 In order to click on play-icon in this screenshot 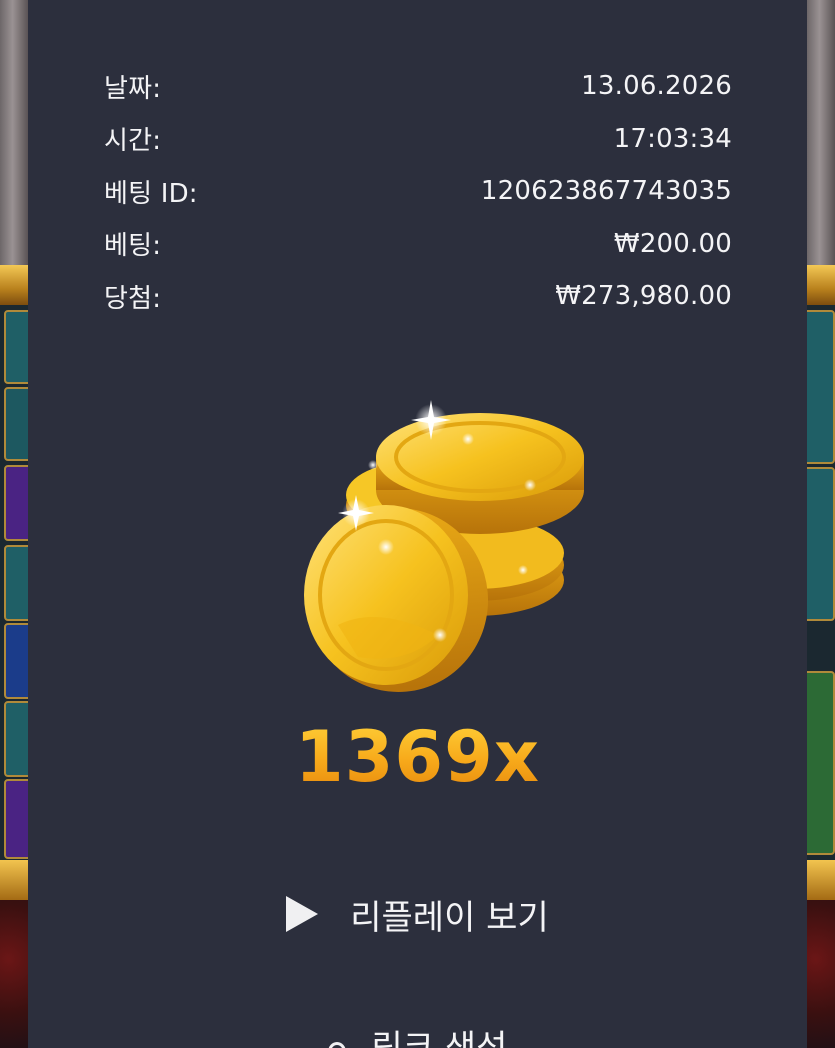, I will do `click(302, 914)`.